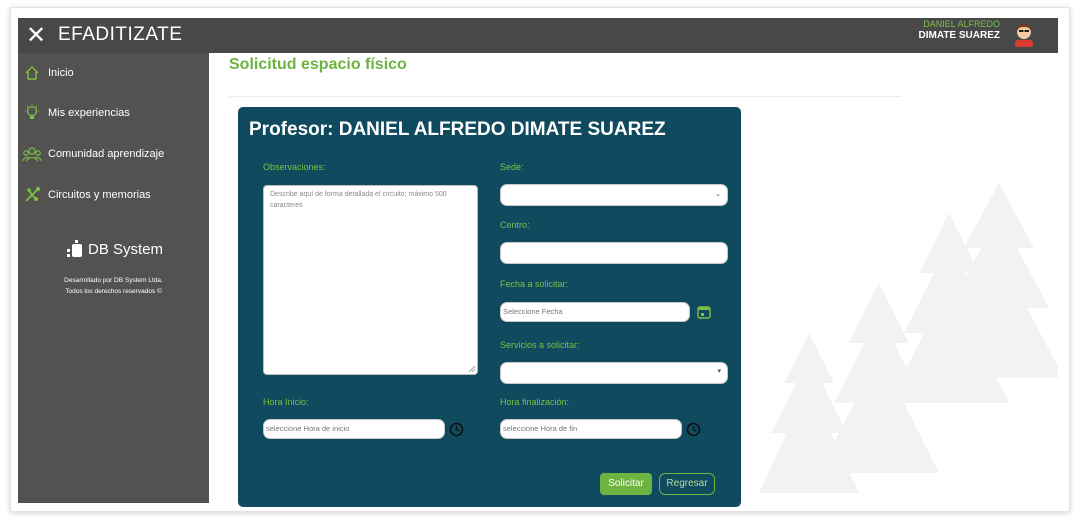 This screenshot has height=516, width=1074. Describe the element at coordinates (113, 73) in the screenshot. I see `sidebar-item-inicio: Inicio` at that location.